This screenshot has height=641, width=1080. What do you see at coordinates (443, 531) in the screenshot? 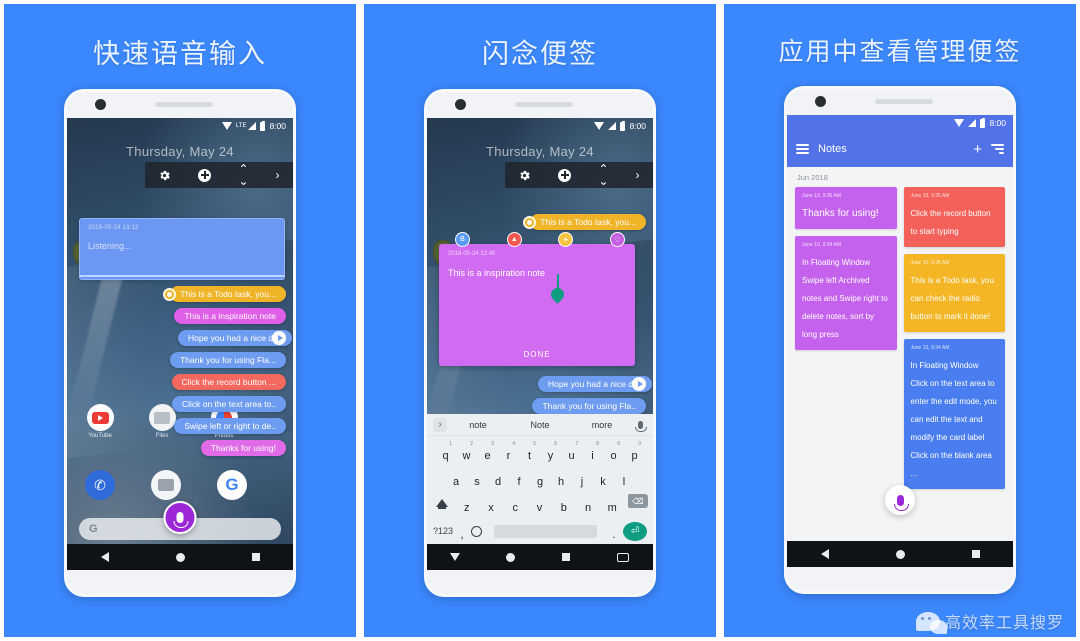
I see `symbols-key: ?123` at bounding box center [443, 531].